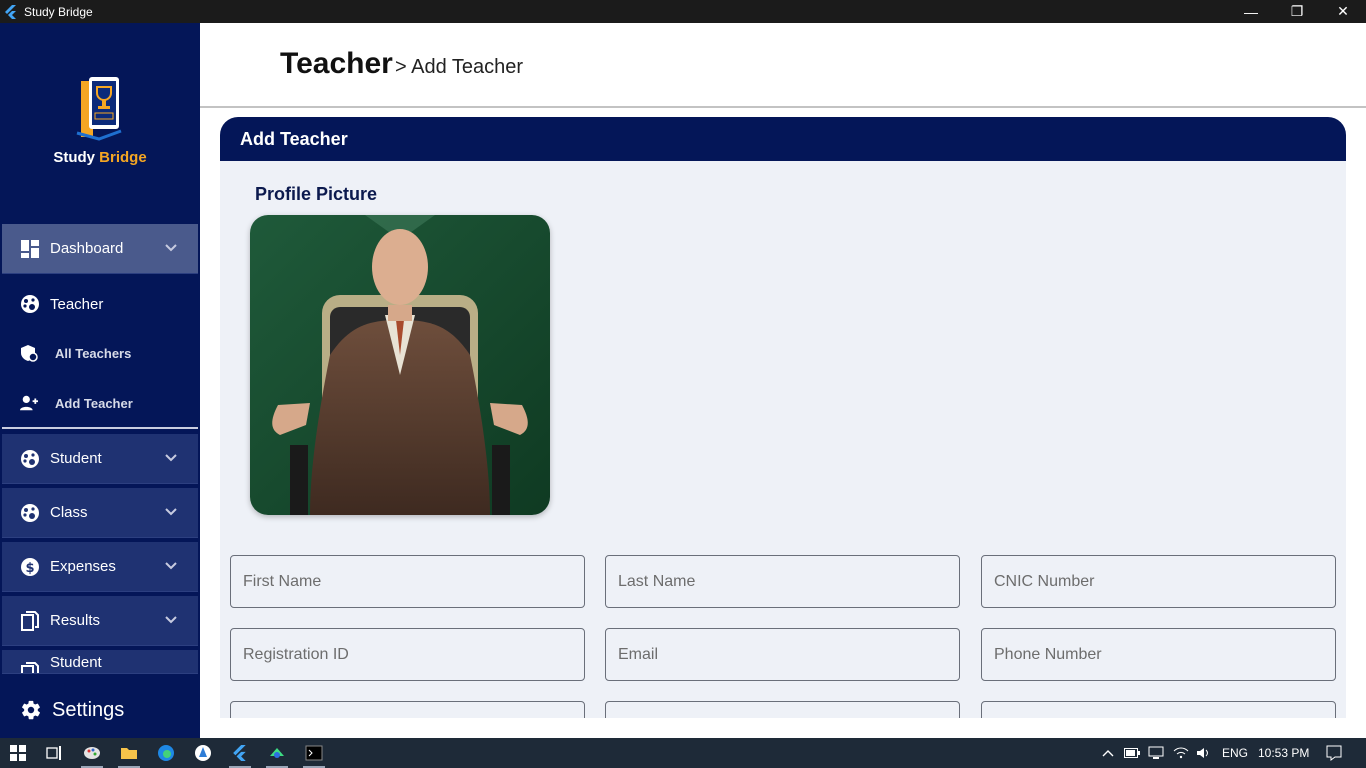  I want to click on registration-id-input, so click(407, 654).